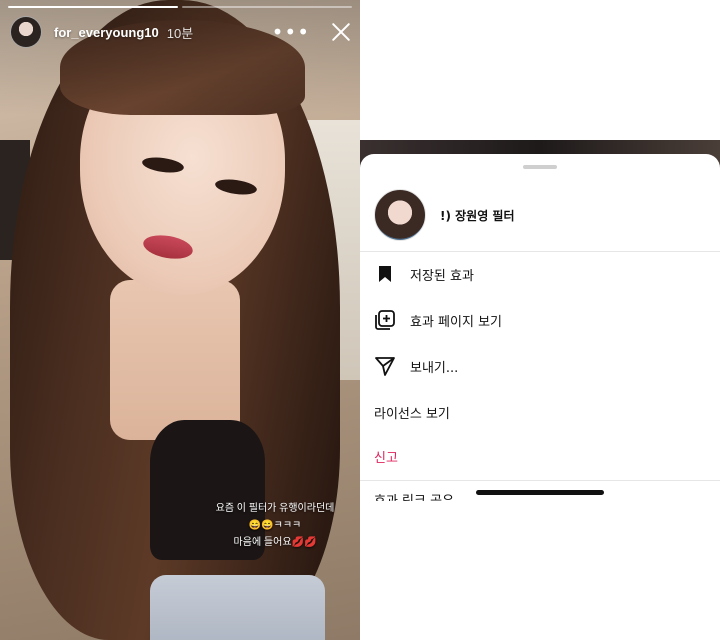 The width and height of the screenshot is (720, 640). What do you see at coordinates (540, 274) in the screenshot?
I see `menu-item-saved-effects: 저장된 효과` at bounding box center [540, 274].